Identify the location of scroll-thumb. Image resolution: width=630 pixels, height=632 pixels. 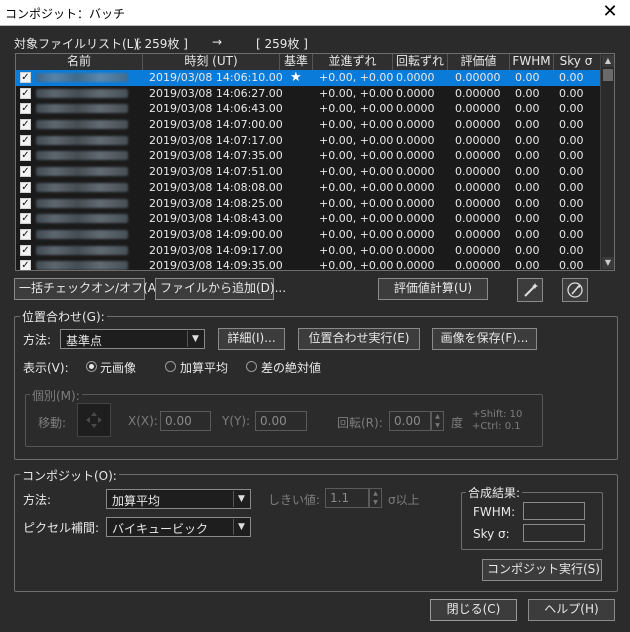
(608, 75).